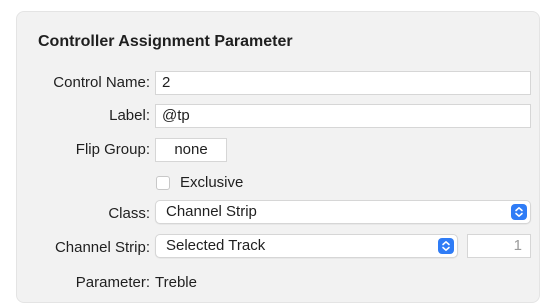 The width and height of the screenshot is (555, 305). I want to click on channel-strip-number-field: 1, so click(499, 246).